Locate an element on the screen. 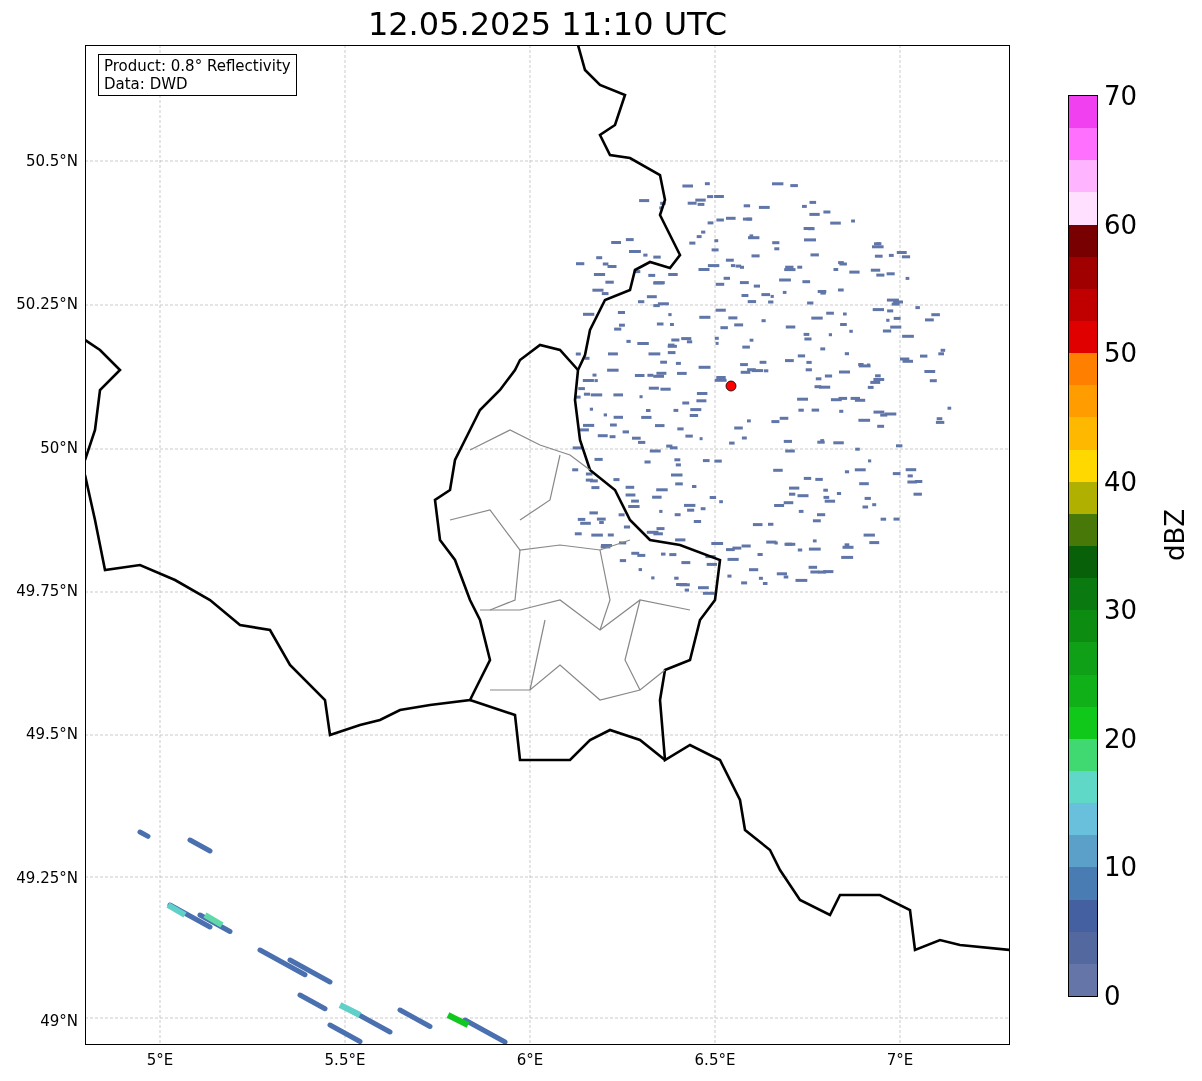  x-tick-label: 5.5°E is located at coordinates (345, 1060).